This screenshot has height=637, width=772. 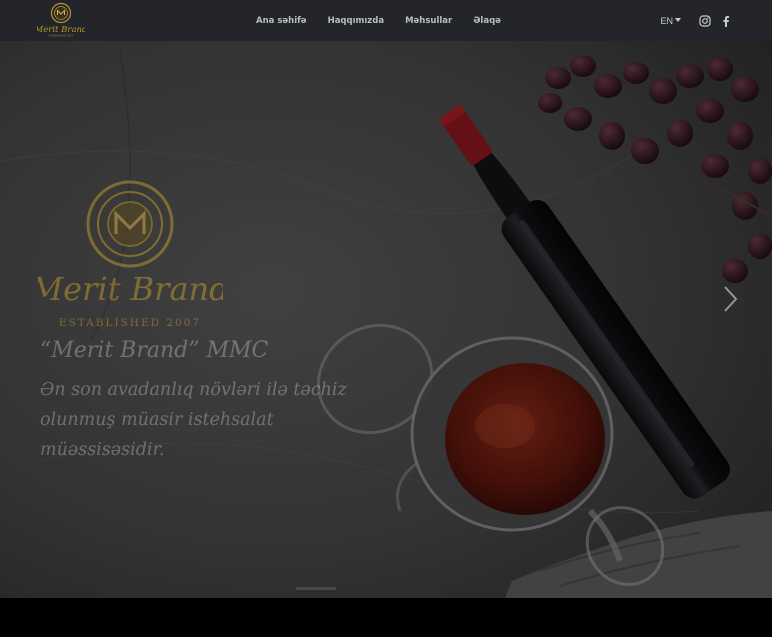 What do you see at coordinates (60, 36) in the screenshot?
I see `logo-established: ESTABLISHED 2007` at bounding box center [60, 36].